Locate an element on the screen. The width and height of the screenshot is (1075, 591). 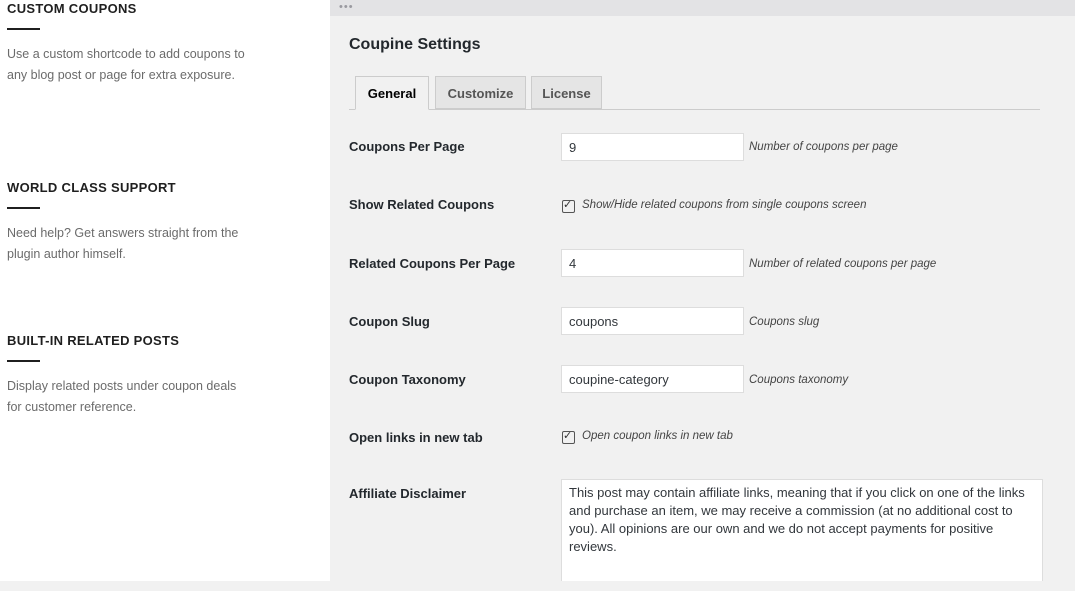
window-top-bar: ••• is located at coordinates (702, 8).